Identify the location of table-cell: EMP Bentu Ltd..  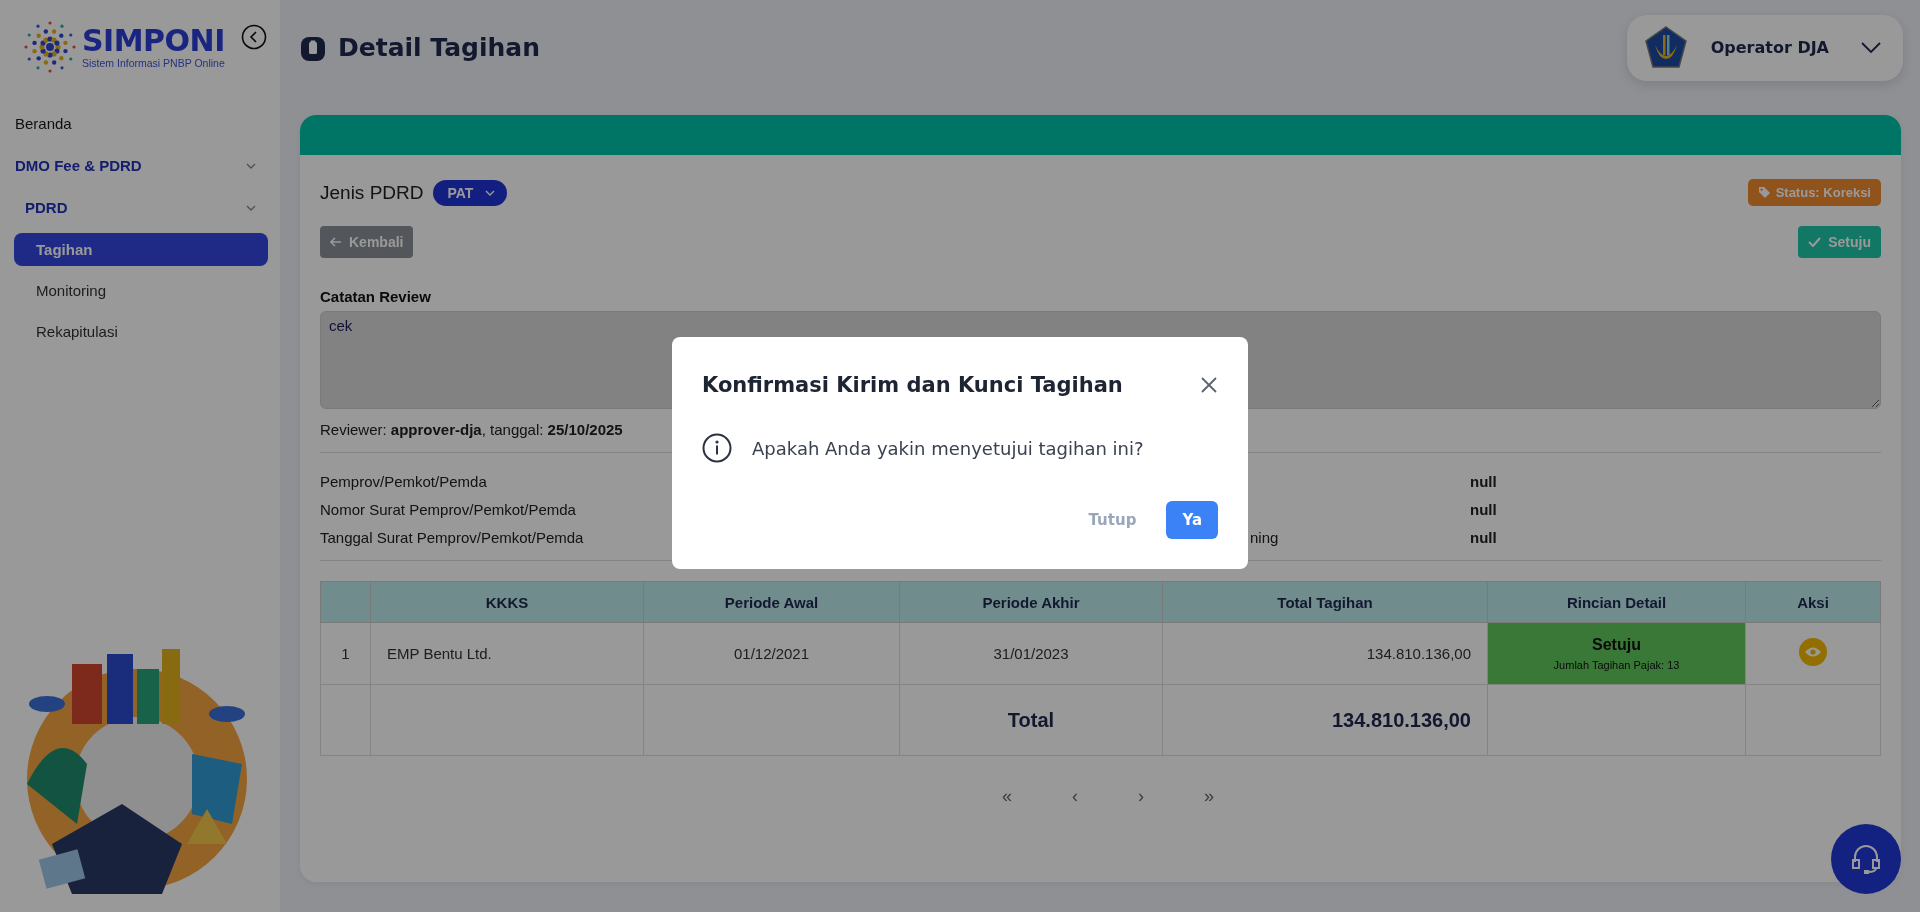
(507, 653).